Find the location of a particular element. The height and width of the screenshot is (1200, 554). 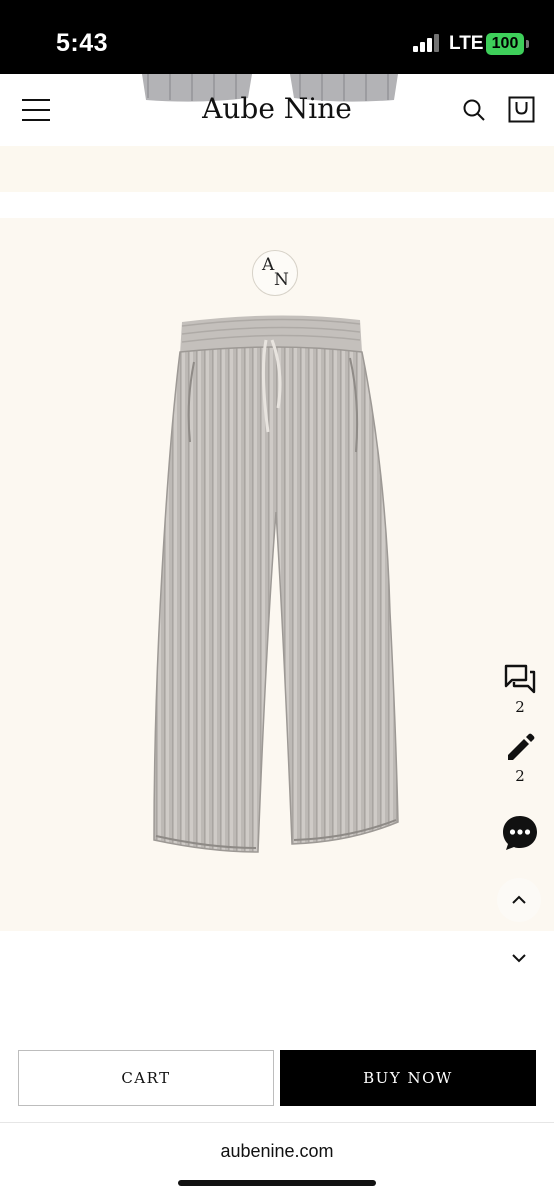

brand-link: Aube Nine is located at coordinates (277, 108).